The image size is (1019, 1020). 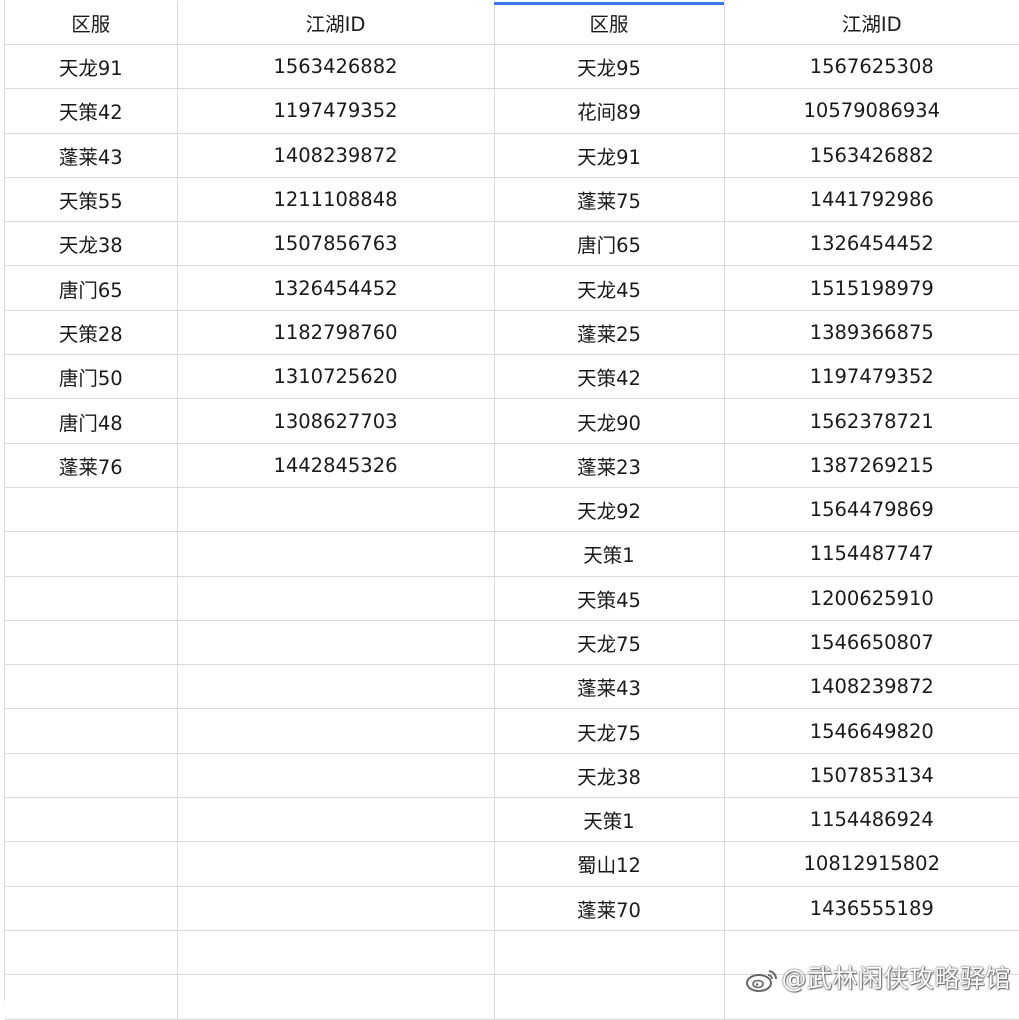 What do you see at coordinates (871, 333) in the screenshot?
I see `cell-jianghu-id-2: 1389366875` at bounding box center [871, 333].